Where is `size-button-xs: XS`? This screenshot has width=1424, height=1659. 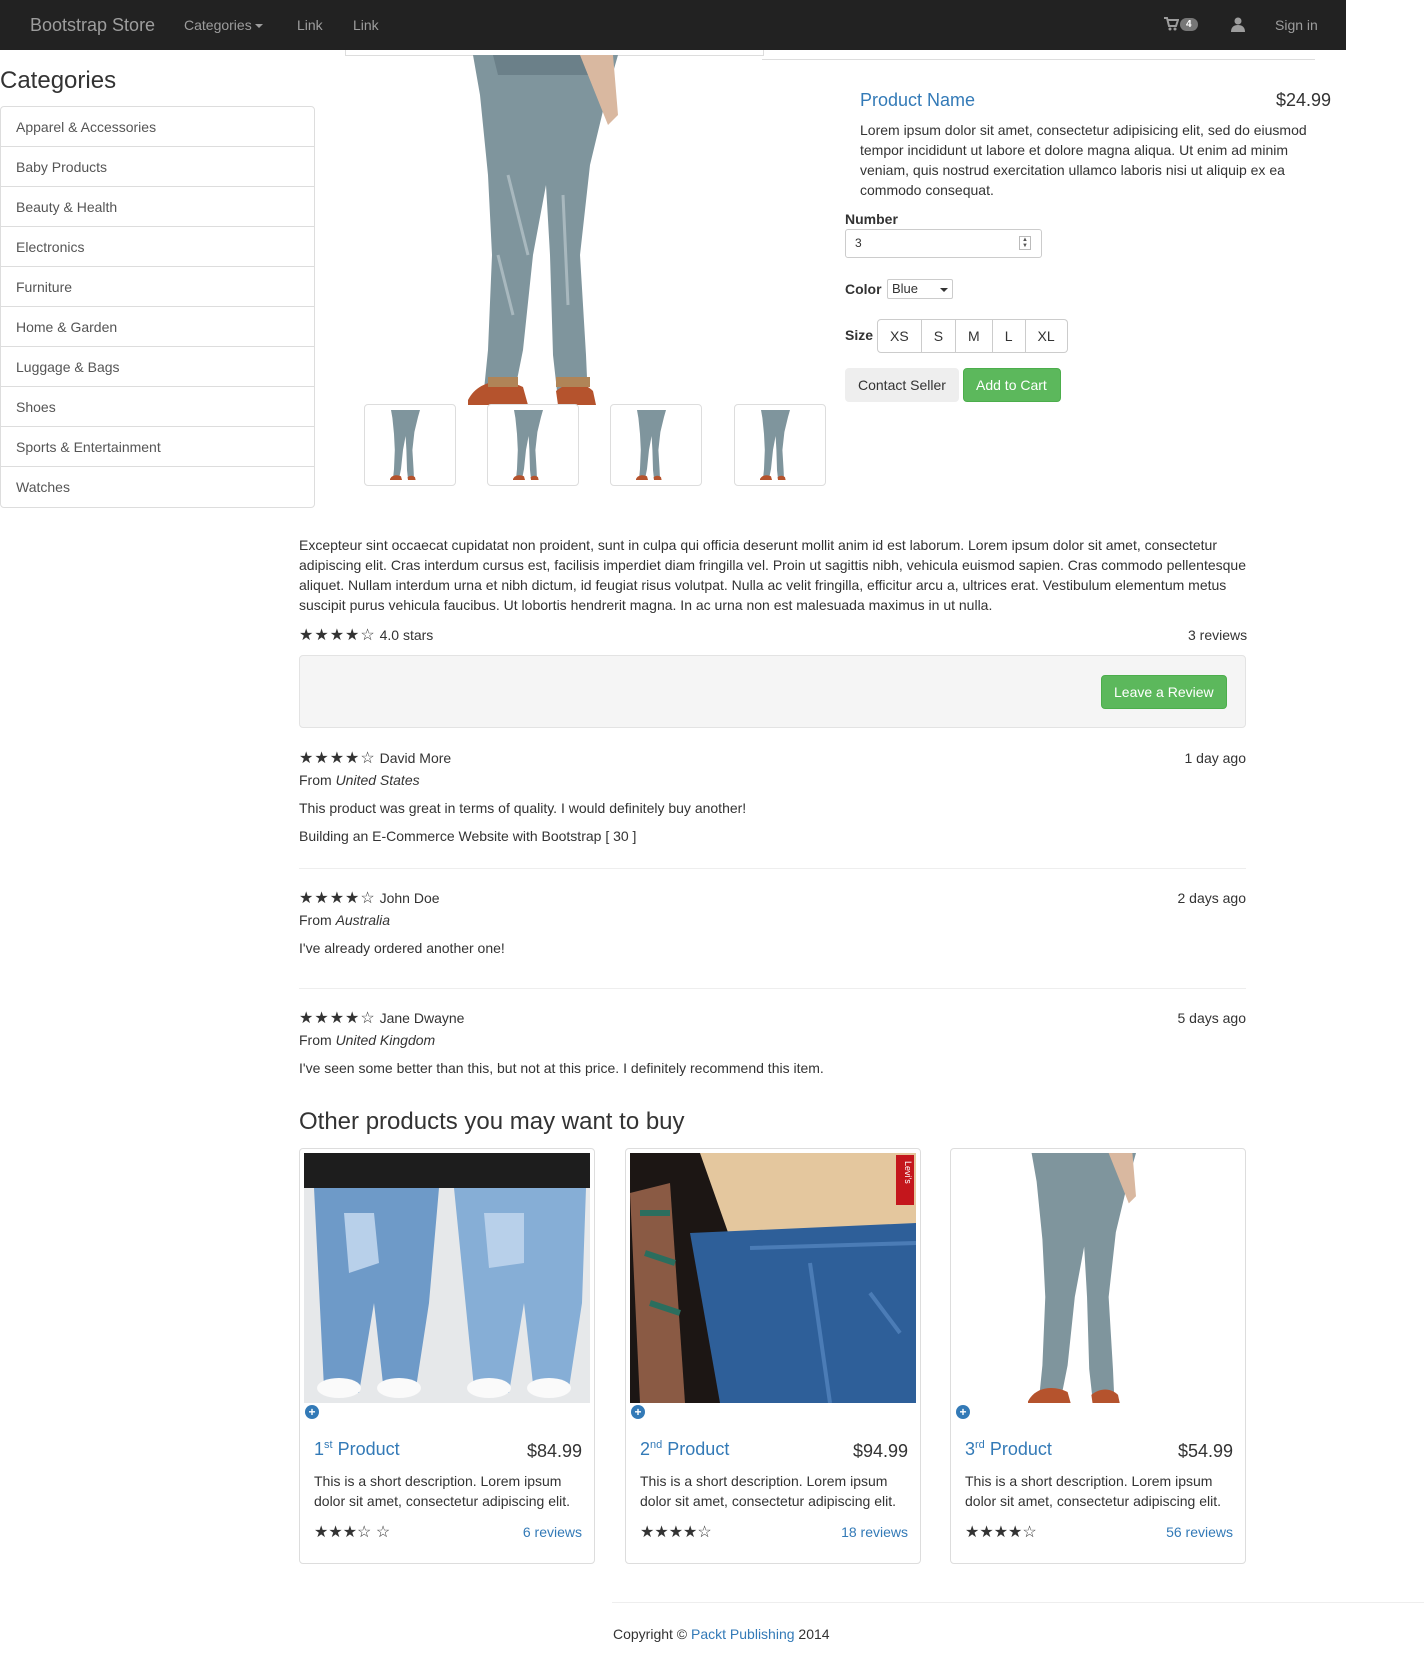
size-button-xs: XS is located at coordinates (899, 336).